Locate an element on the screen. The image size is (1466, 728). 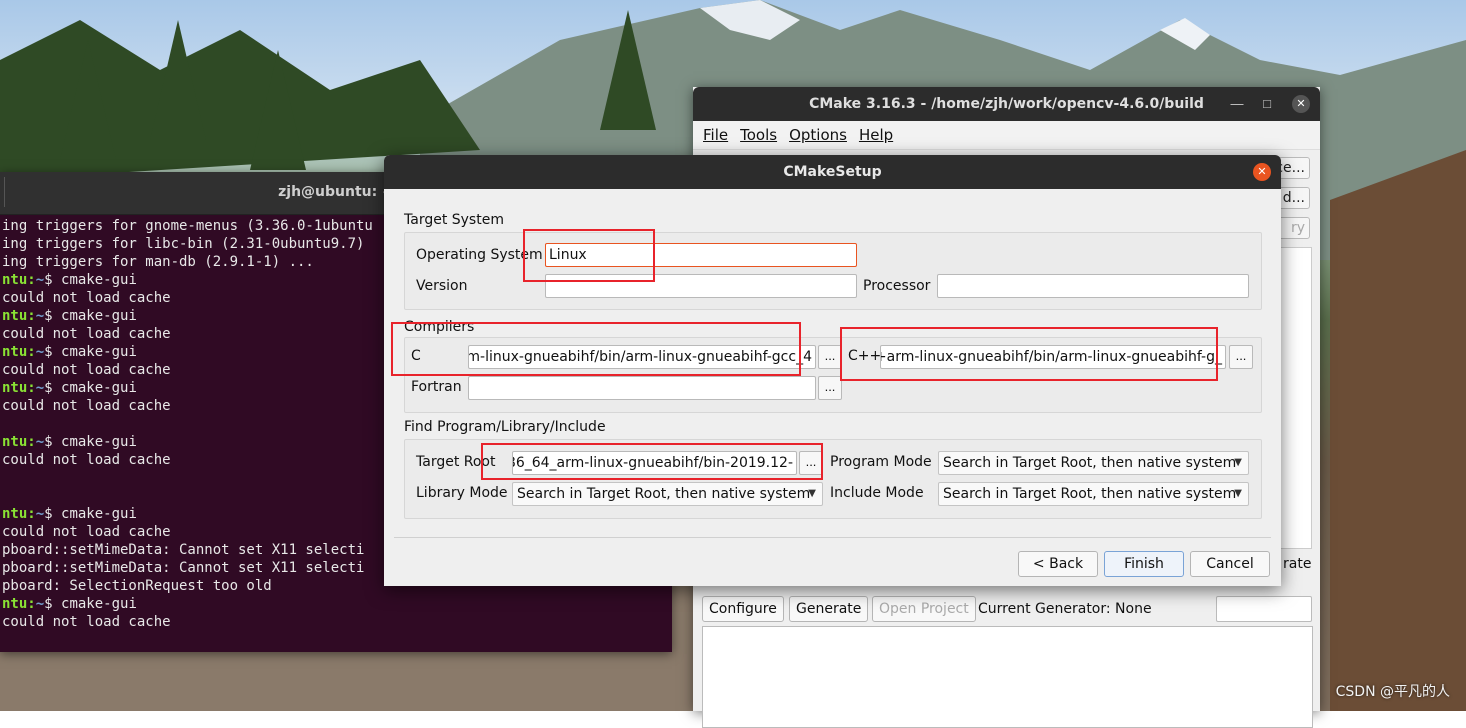
back-button: < Back is located at coordinates (1058, 564).